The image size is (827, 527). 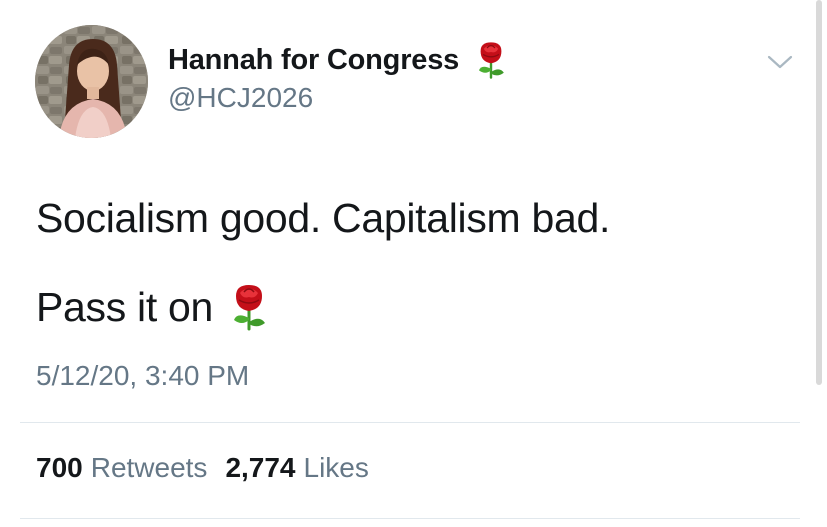 I want to click on likes-stat: 2,774 Likes, so click(x=296, y=468).